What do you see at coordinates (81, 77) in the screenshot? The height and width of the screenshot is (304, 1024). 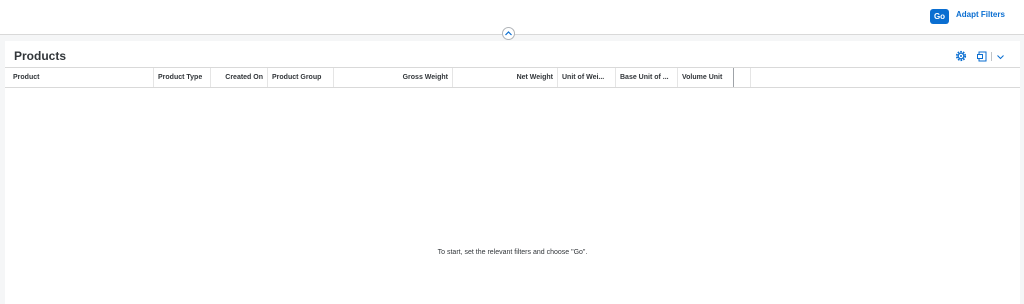 I see `column-header-product: Product` at bounding box center [81, 77].